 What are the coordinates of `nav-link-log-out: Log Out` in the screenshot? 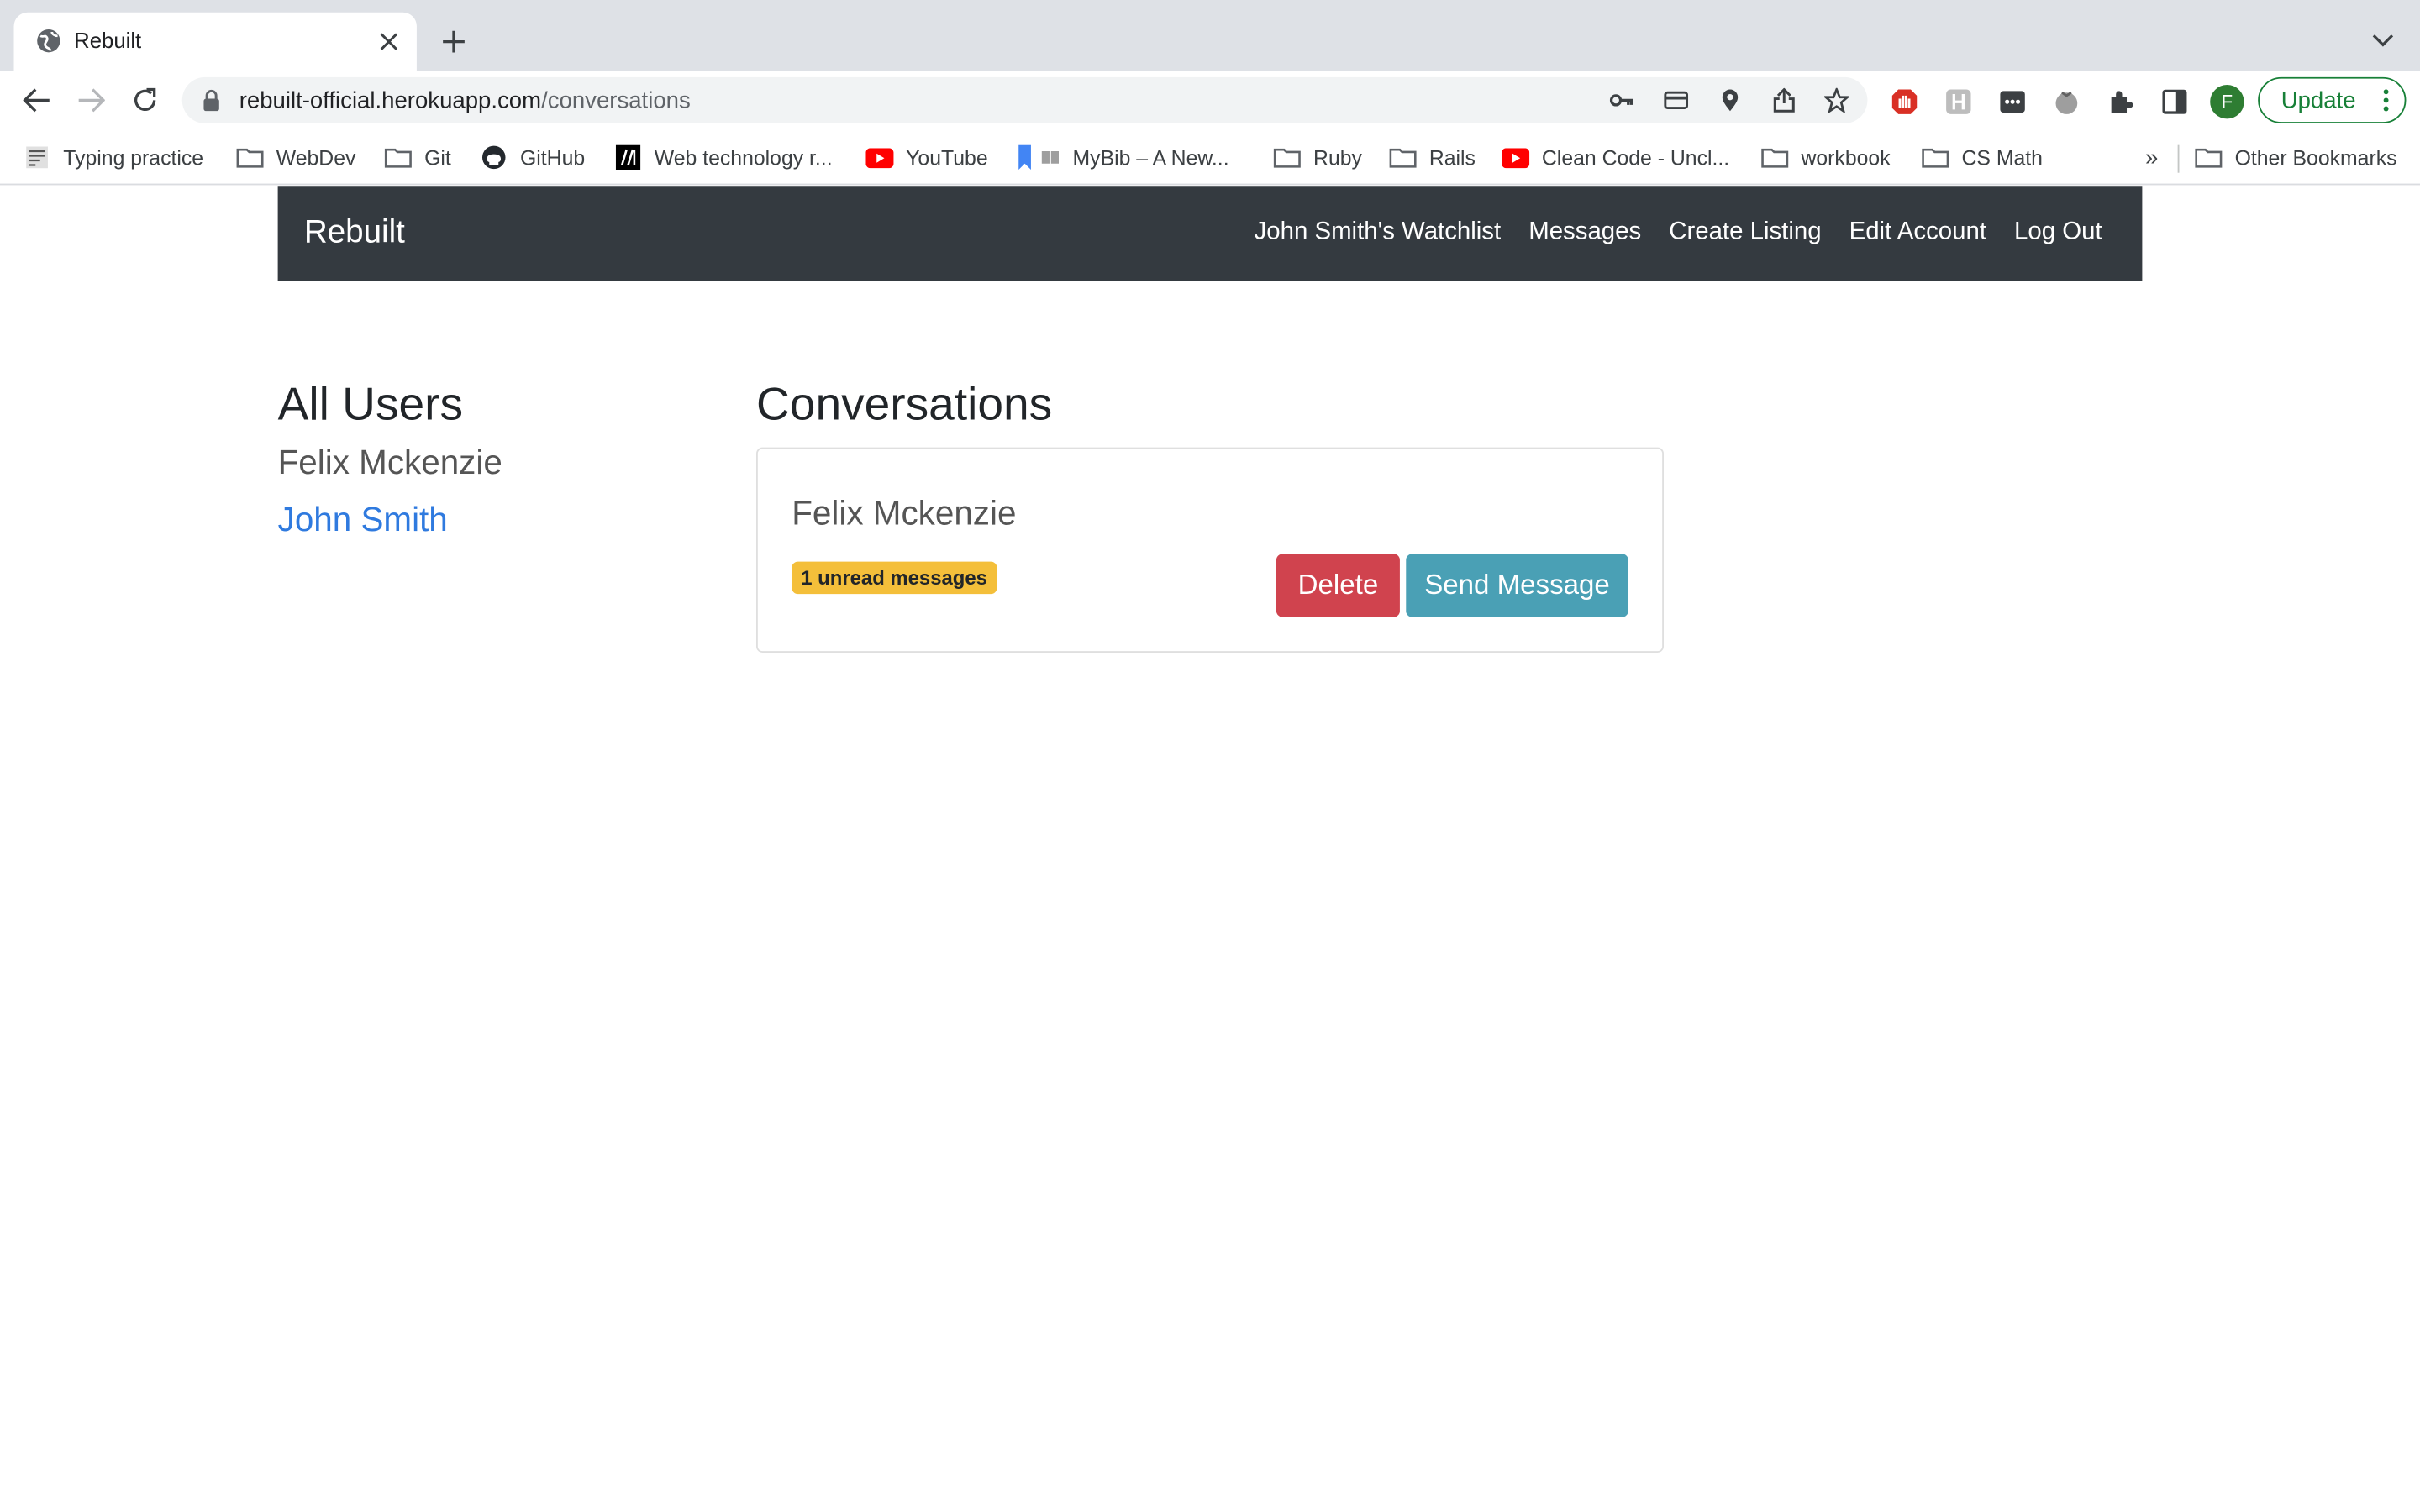 It's located at (2058, 233).